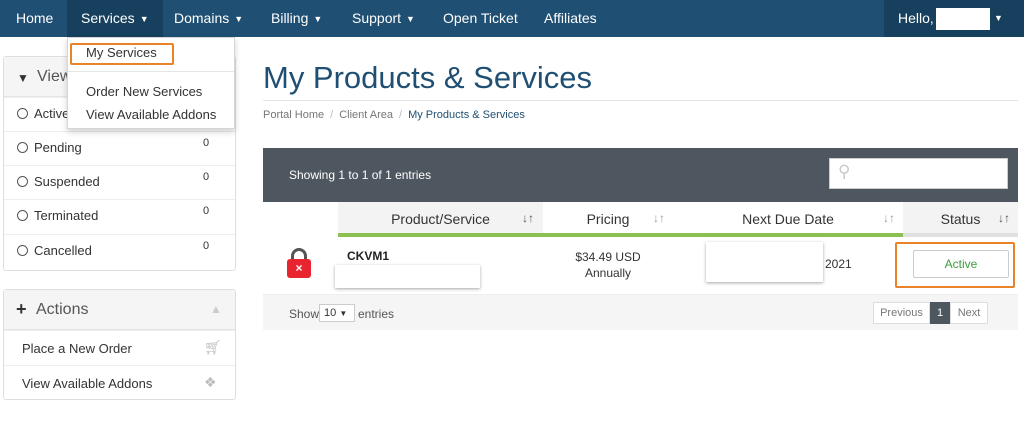 Image resolution: width=1024 pixels, height=423 pixels. What do you see at coordinates (360, 175) in the screenshot?
I see `showing-entries-info: Showing 1 to 1 of 1 entries` at bounding box center [360, 175].